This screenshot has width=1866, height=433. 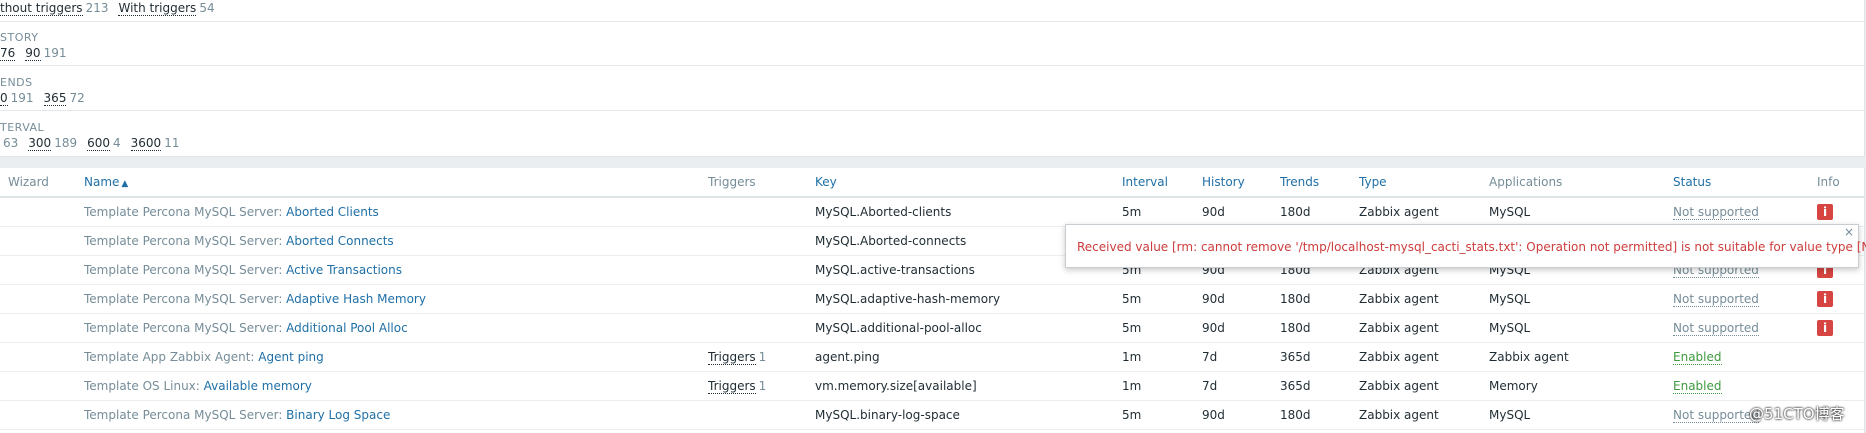 I want to click on template-link: Template OS Linux, so click(x=140, y=386).